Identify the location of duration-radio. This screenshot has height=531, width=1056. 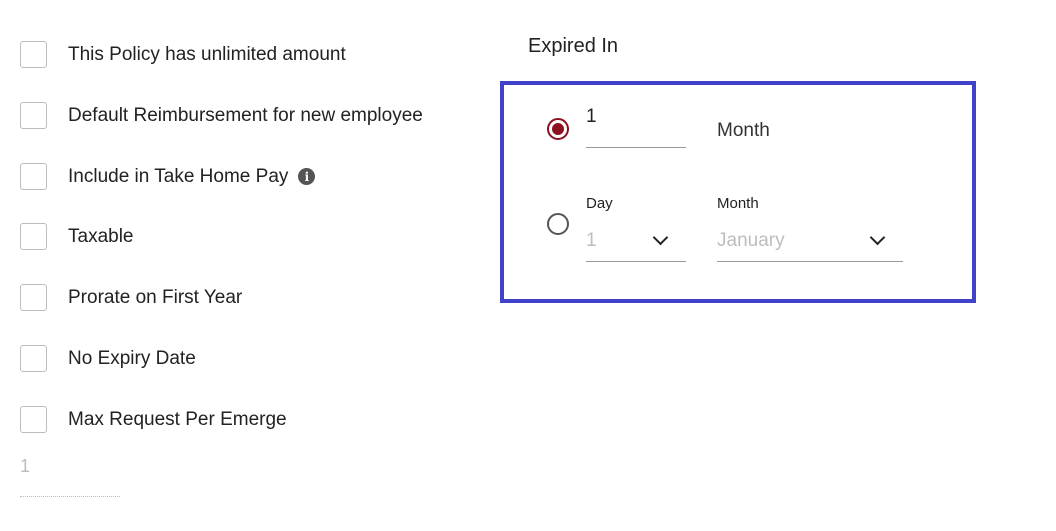
(558, 129).